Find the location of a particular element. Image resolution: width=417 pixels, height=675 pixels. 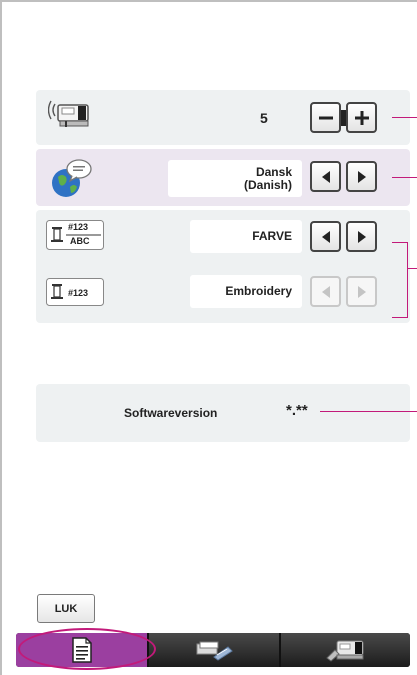

language-panel: Dansk (Danish) is located at coordinates (223, 177).